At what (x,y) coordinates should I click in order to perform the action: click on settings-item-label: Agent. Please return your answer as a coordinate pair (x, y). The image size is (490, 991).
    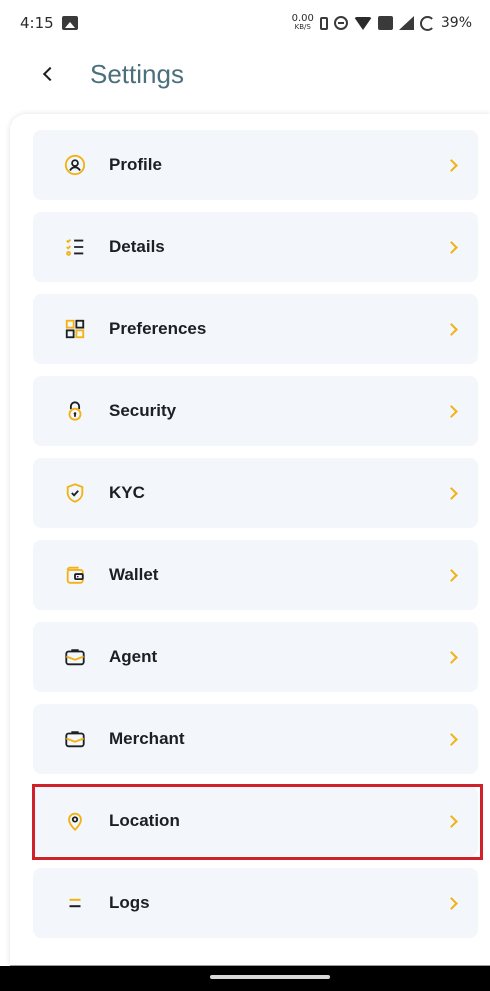
    Looking at the image, I should click on (133, 656).